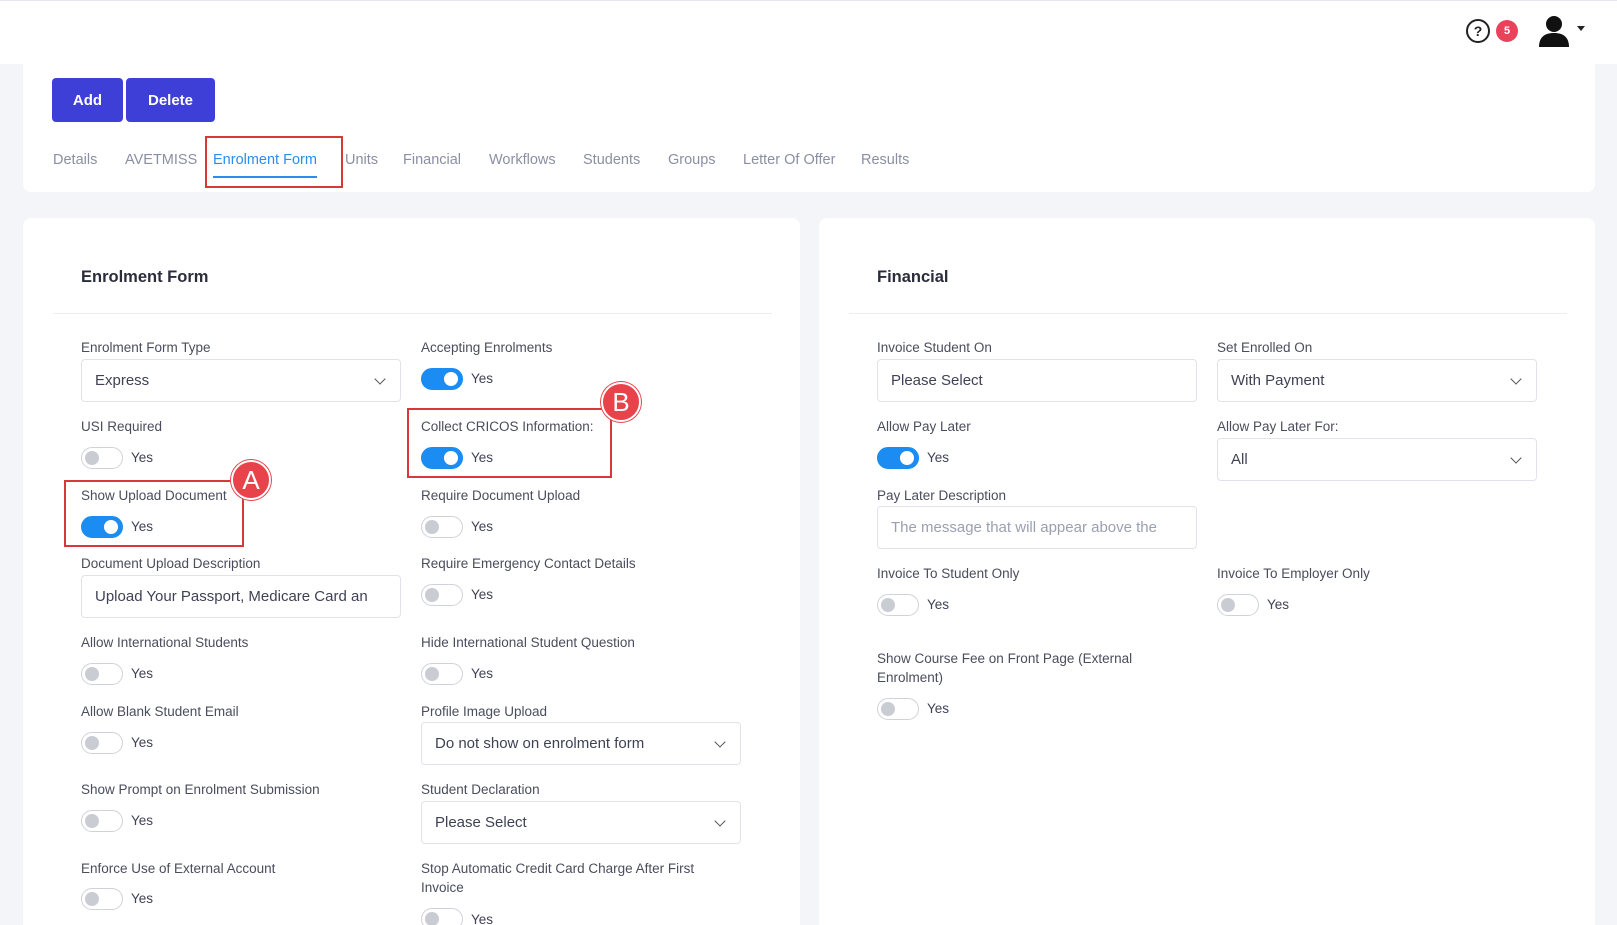 The image size is (1617, 925). I want to click on tab-avetmiss: AVETMISS, so click(161, 163).